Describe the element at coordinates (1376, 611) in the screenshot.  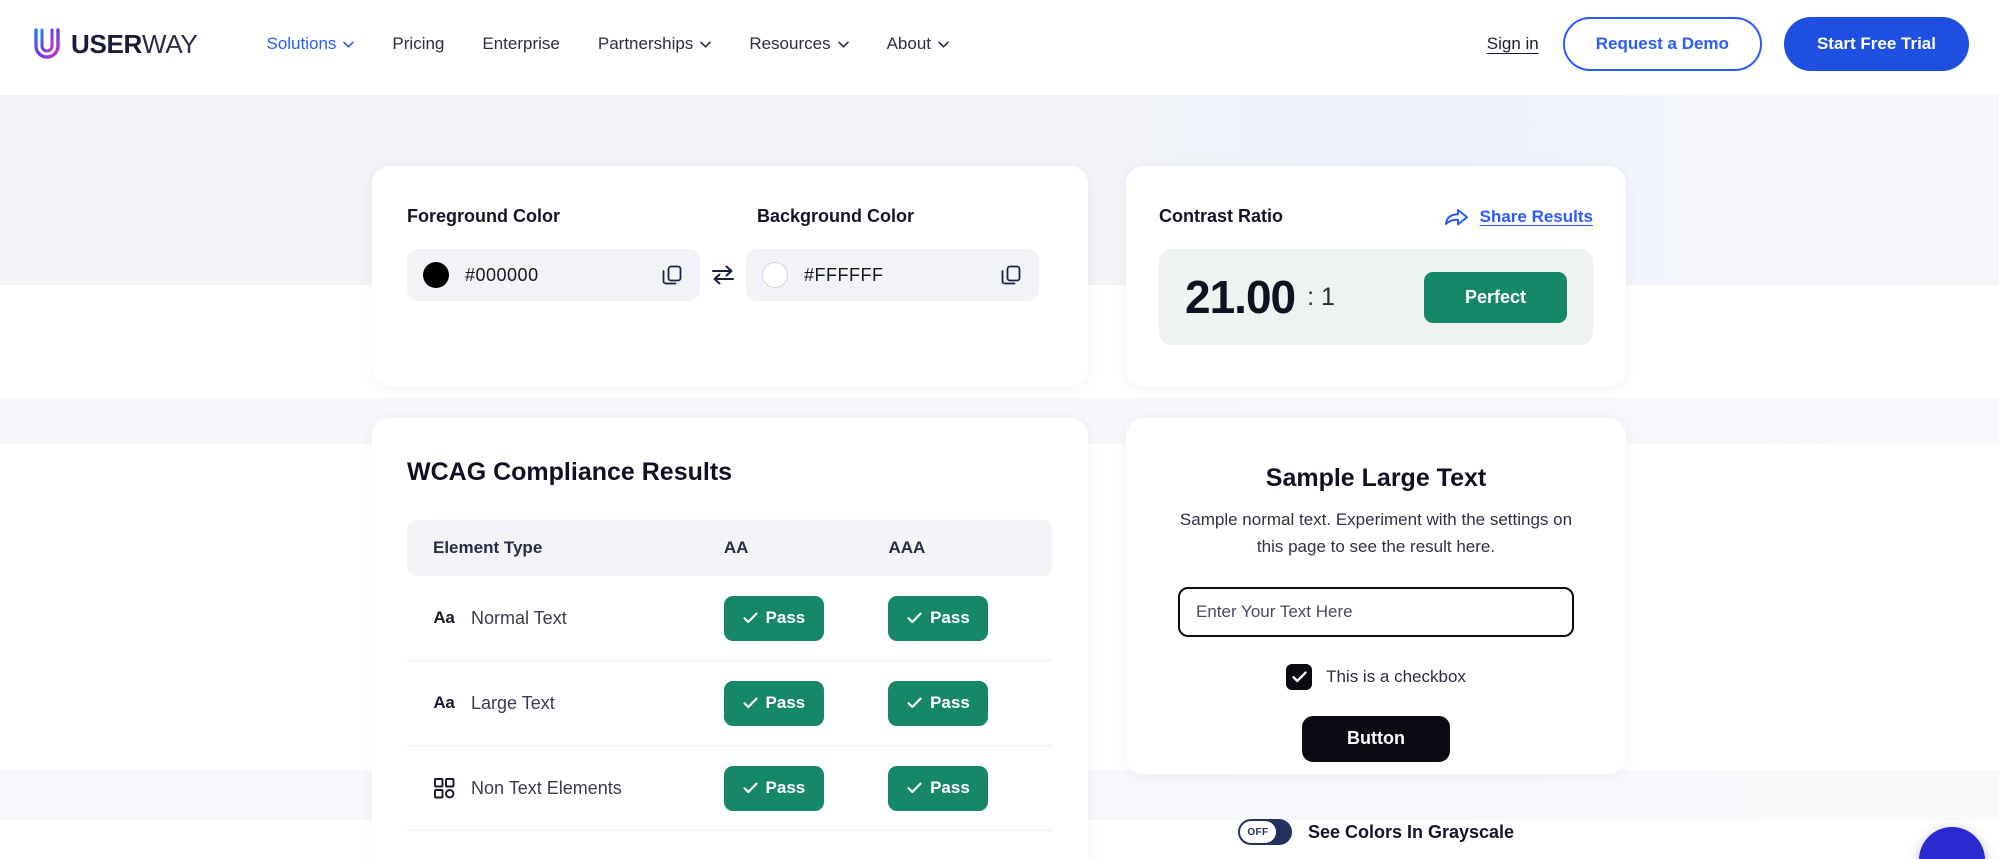
I see `sample-text-input: Enter Your Text Here` at that location.